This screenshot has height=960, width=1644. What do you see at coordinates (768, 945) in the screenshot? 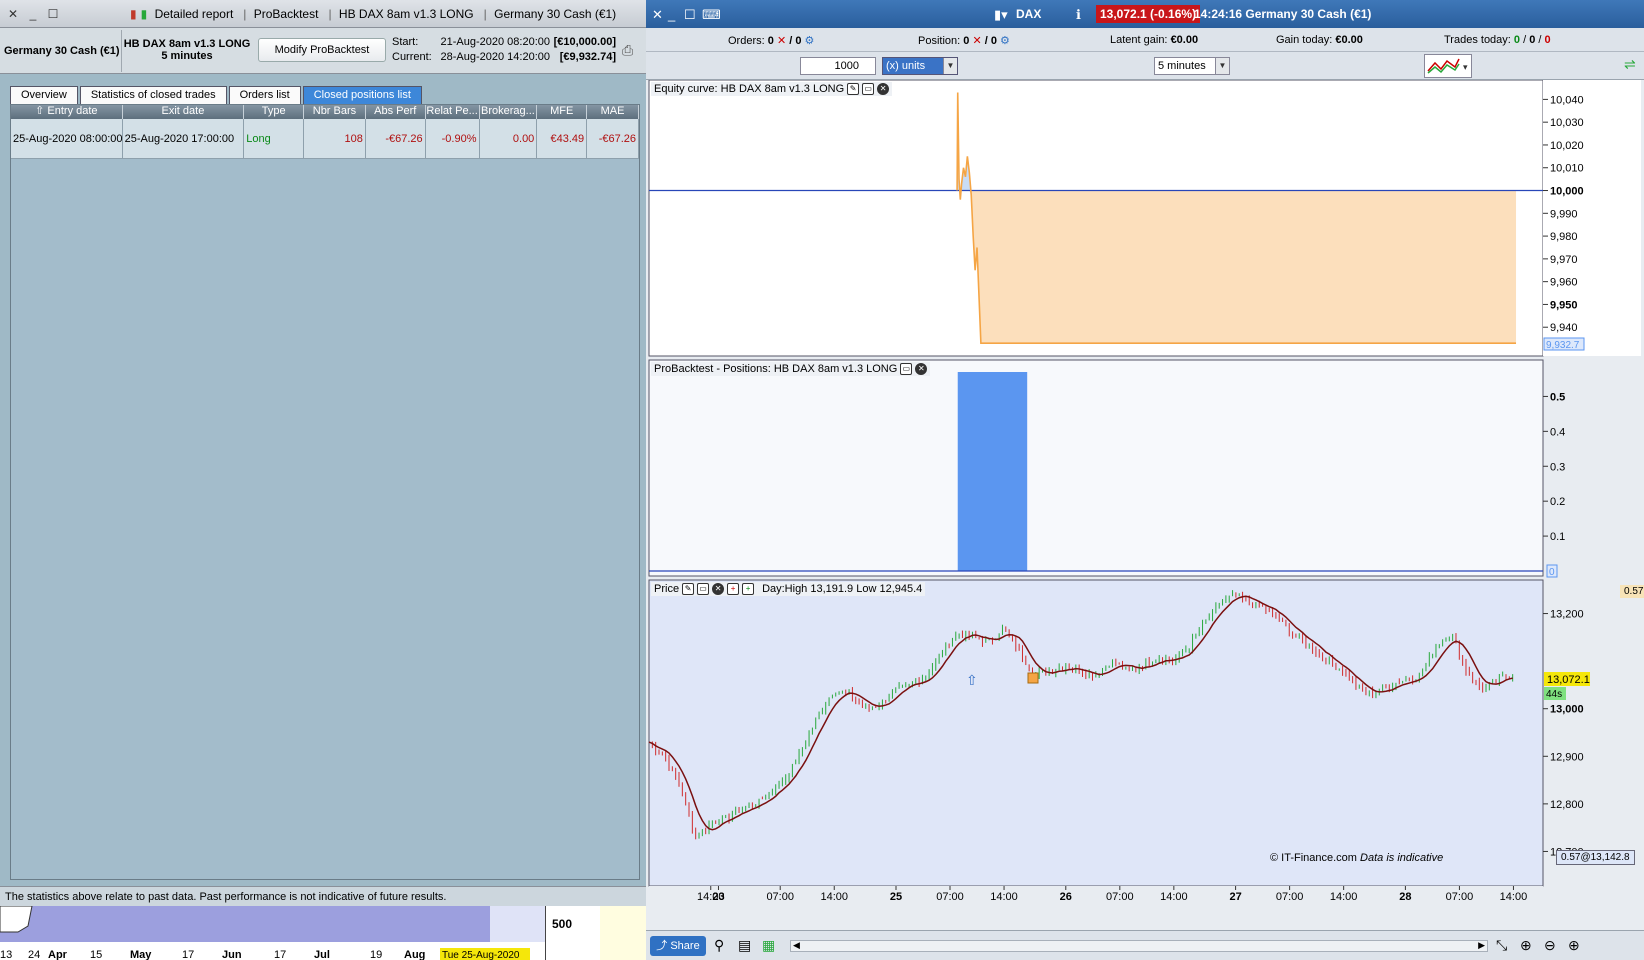
I see `drawing-icon: ▦` at bounding box center [768, 945].